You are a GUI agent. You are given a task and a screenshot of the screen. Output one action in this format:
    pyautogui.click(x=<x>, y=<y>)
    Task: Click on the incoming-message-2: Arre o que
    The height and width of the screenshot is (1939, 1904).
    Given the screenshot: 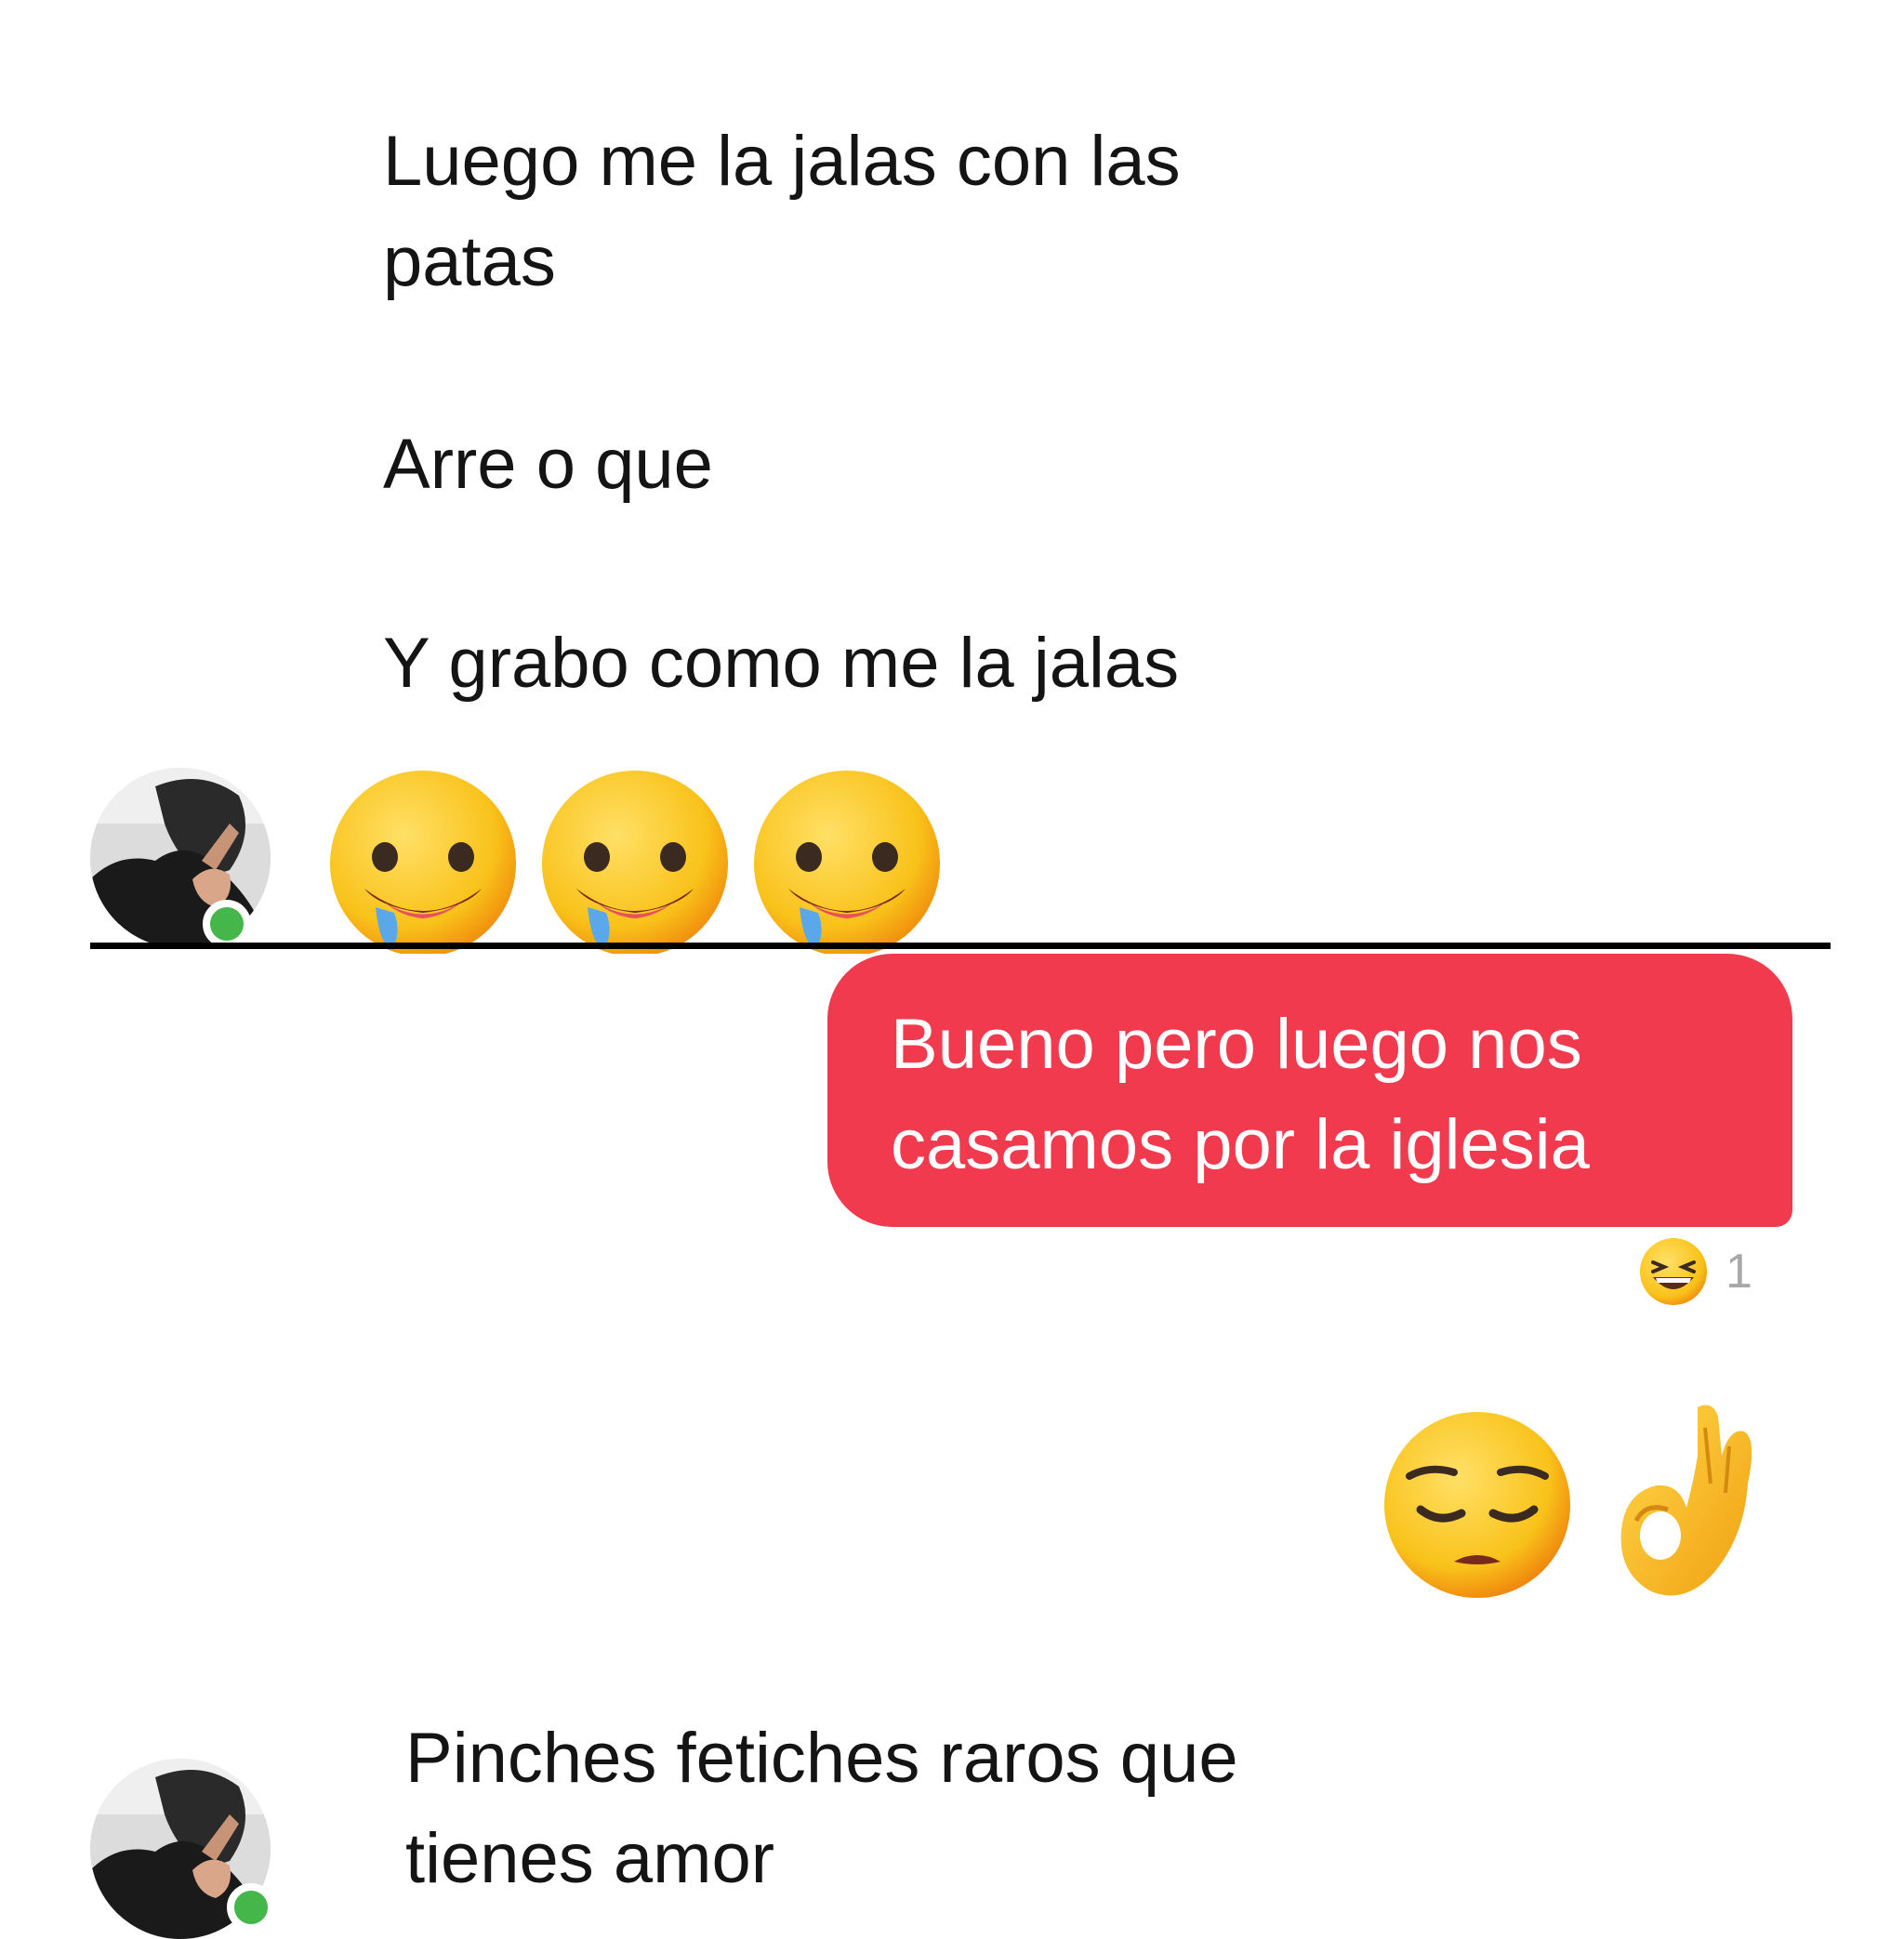 What is the action you would take?
    pyautogui.click(x=548, y=464)
    